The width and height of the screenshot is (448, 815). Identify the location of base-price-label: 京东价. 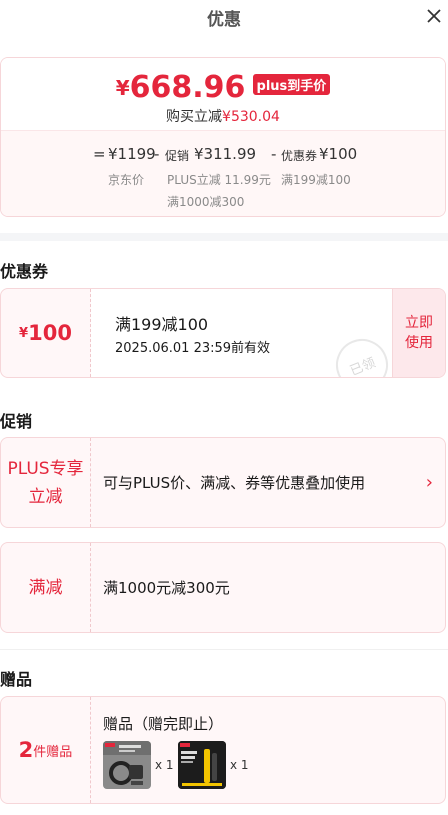
(126, 180).